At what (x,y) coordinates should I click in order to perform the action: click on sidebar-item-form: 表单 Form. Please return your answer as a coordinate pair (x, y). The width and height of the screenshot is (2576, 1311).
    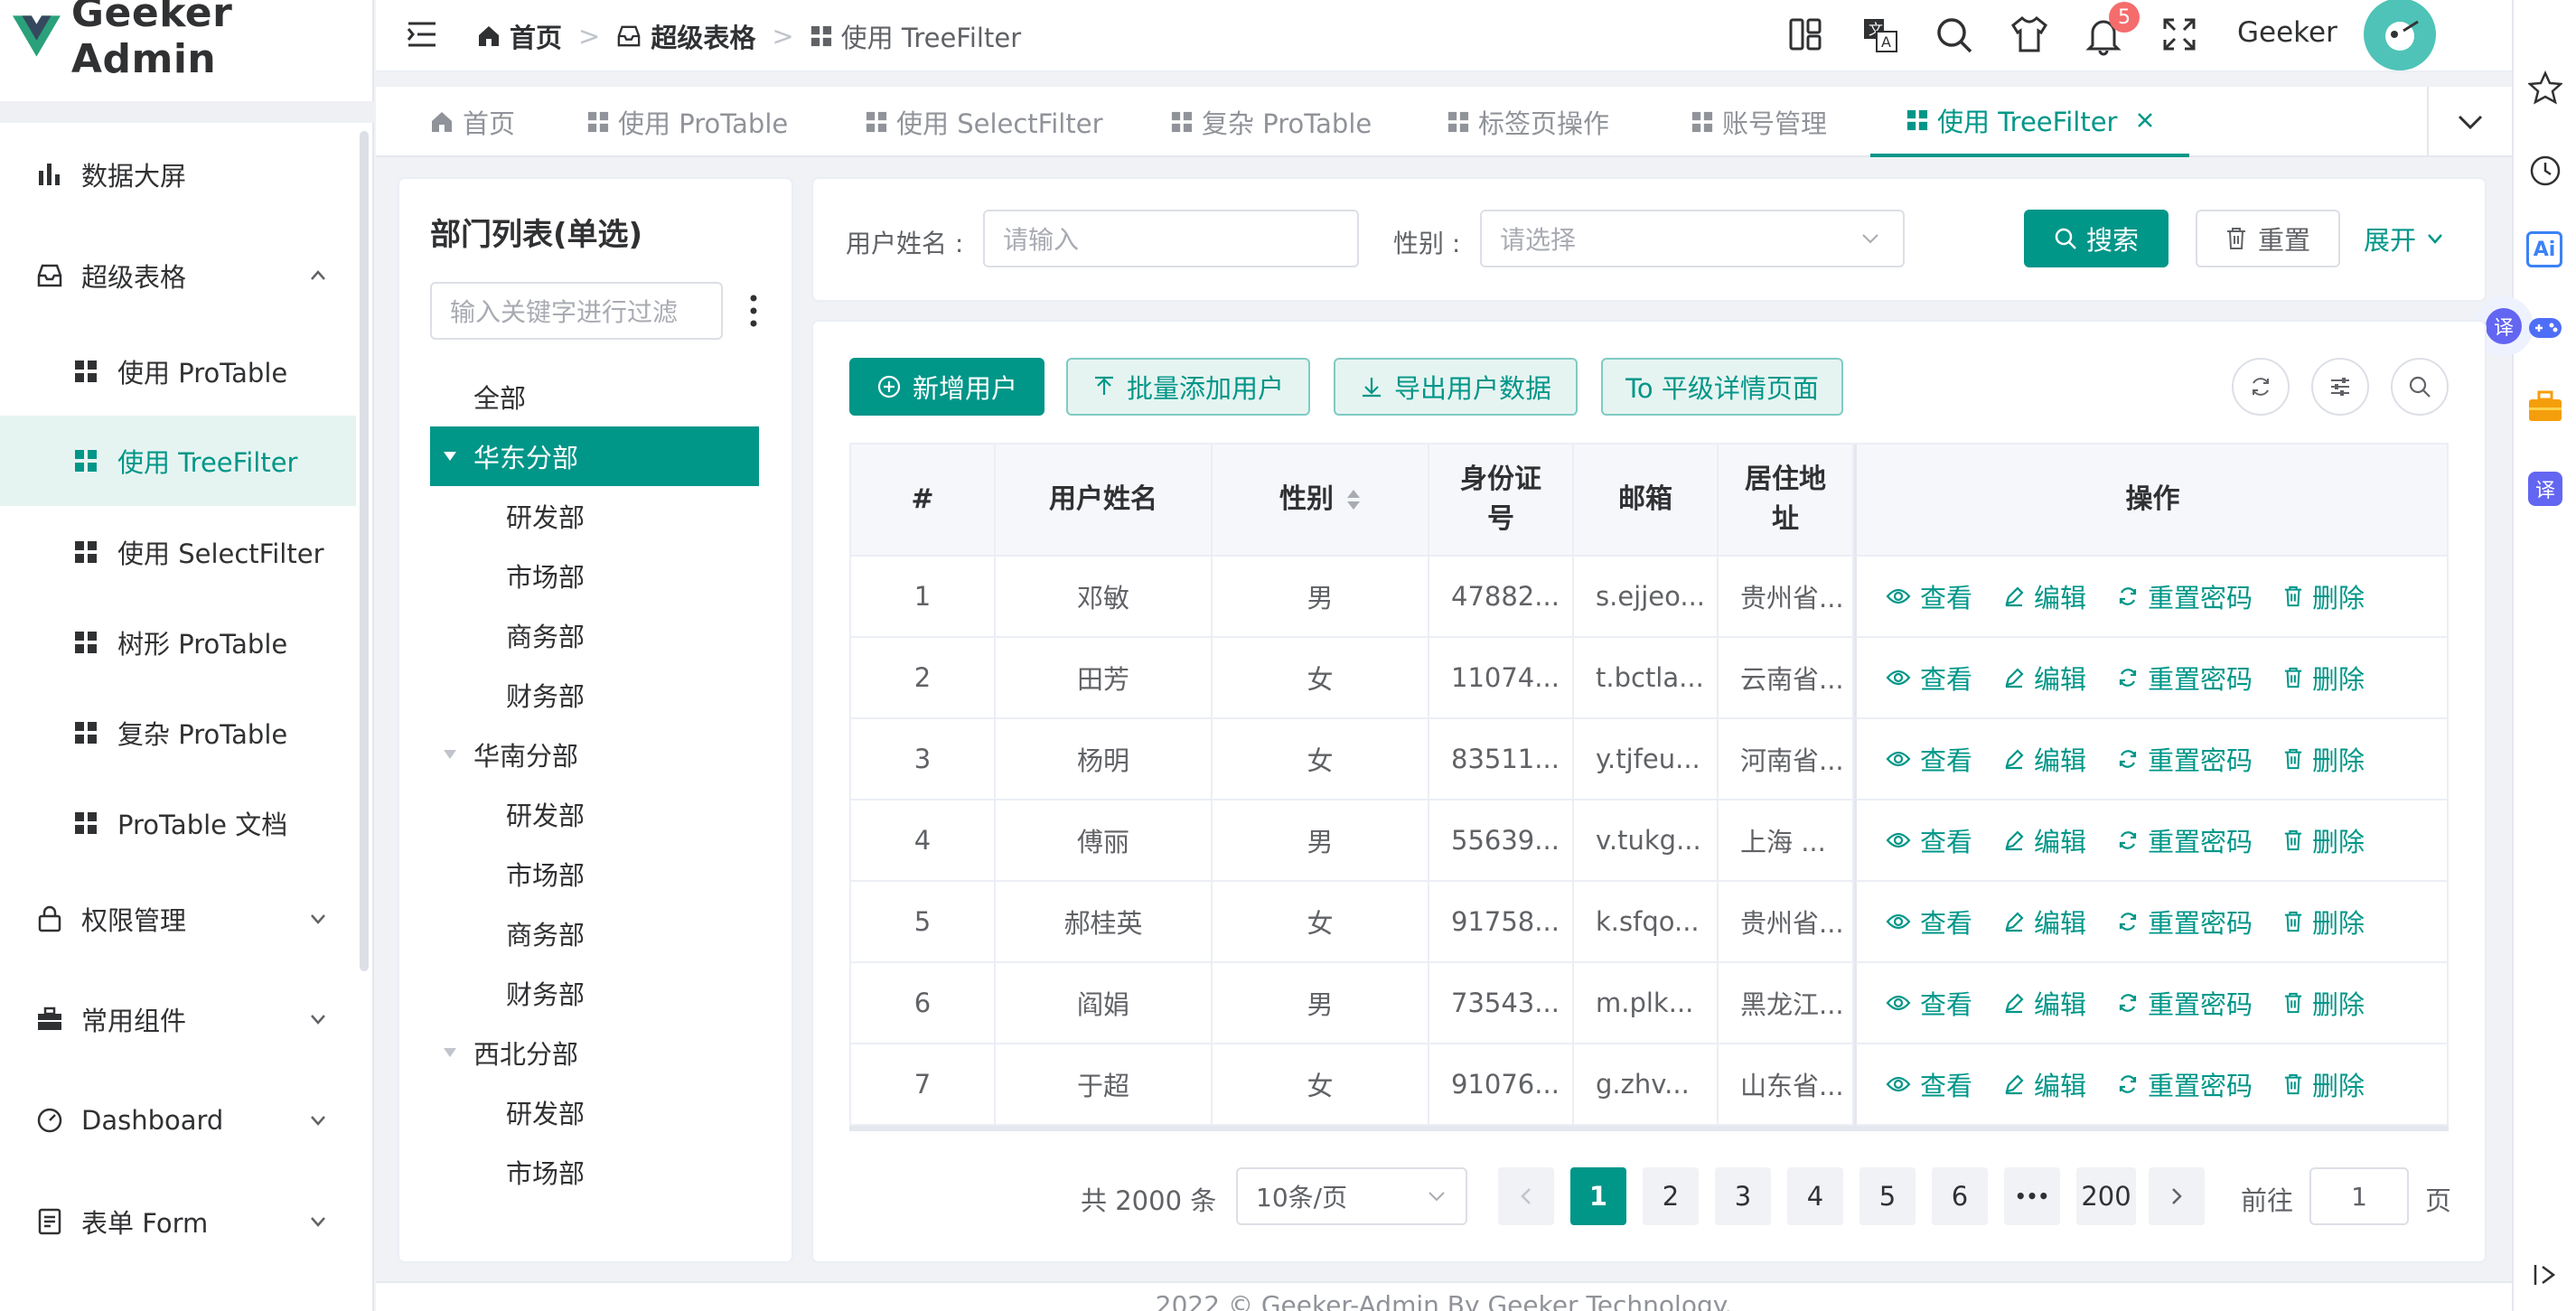
    Looking at the image, I should click on (178, 1221).